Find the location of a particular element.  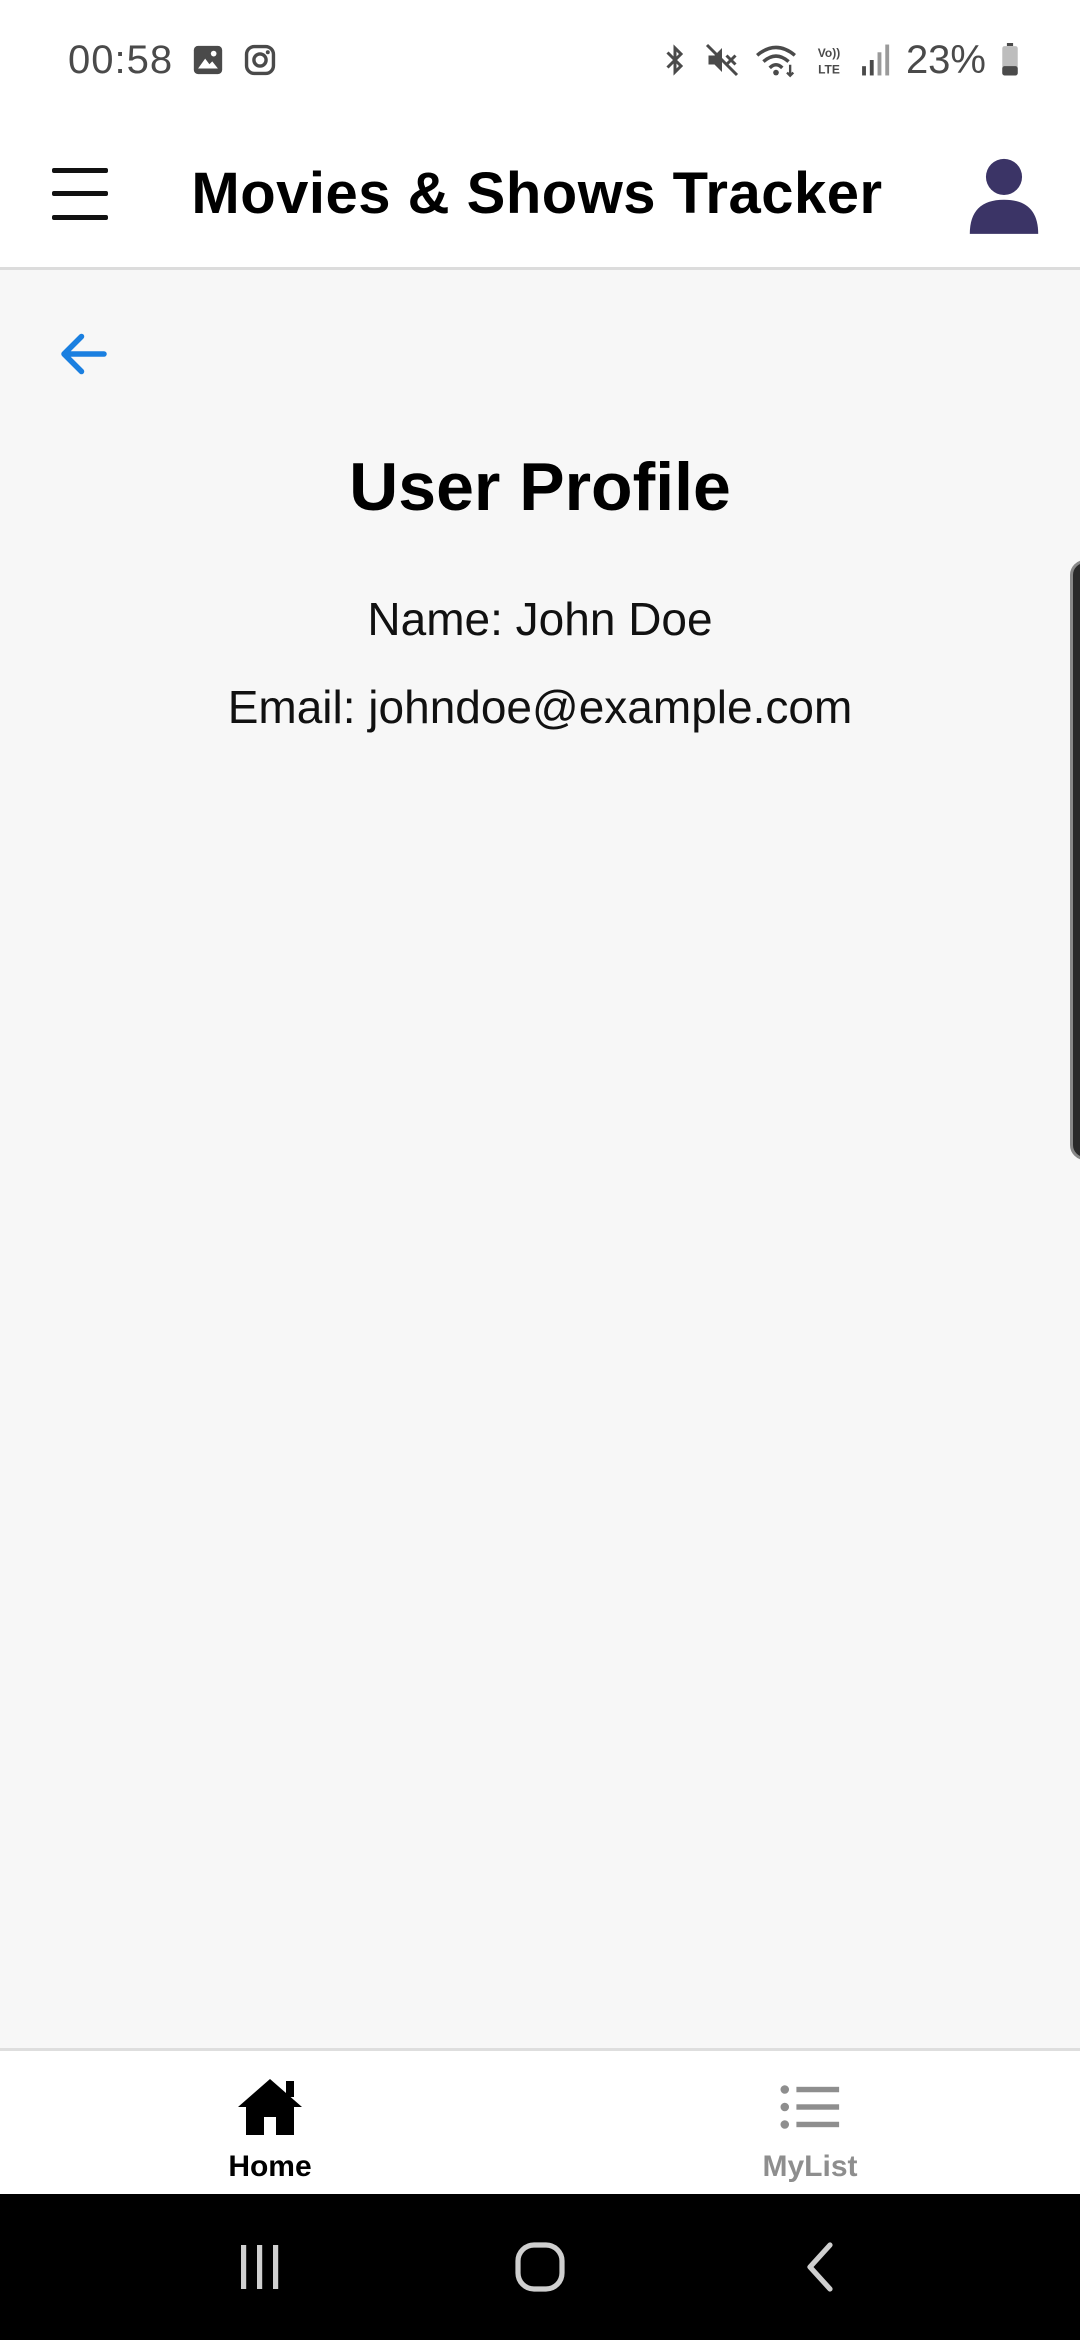

back-arrow-icon is located at coordinates (84, 354).